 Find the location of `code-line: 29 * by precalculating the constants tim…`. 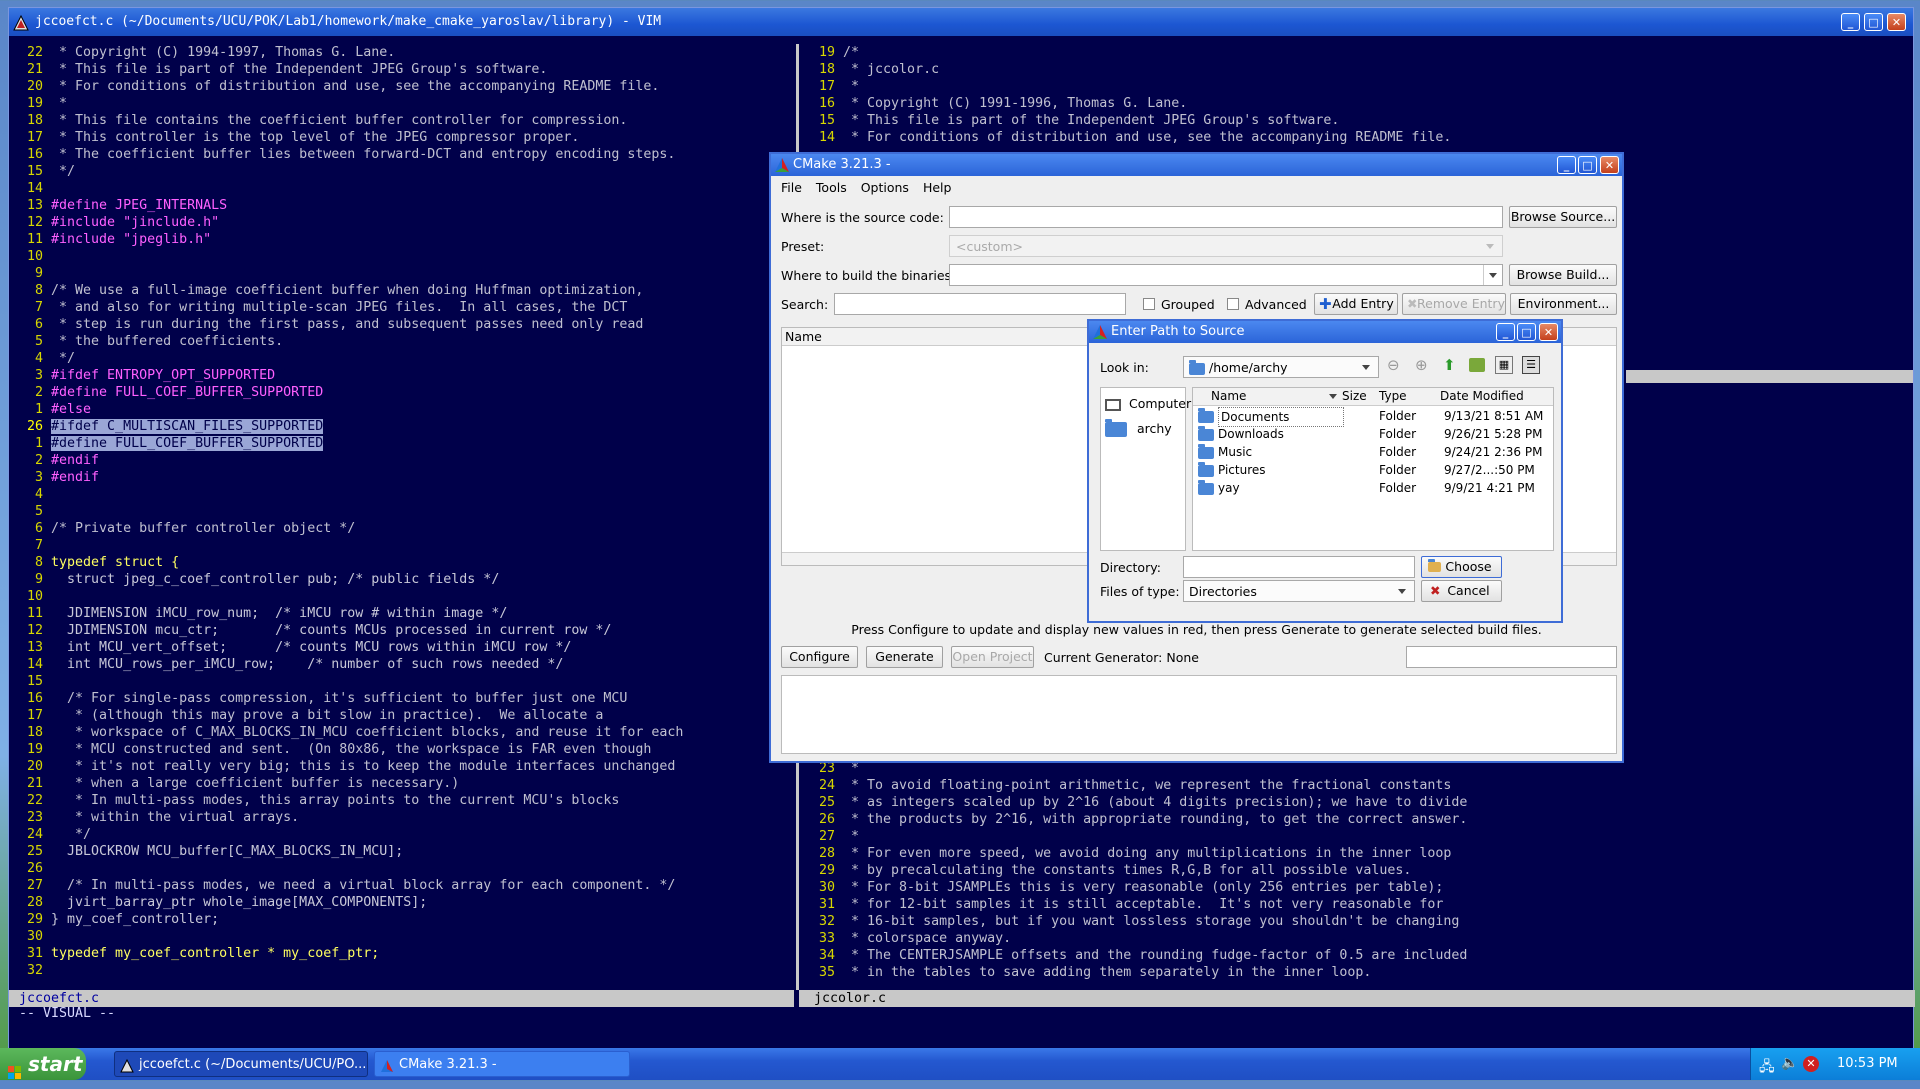

code-line: 29 * by precalculating the constants tim… is located at coordinates (1358, 870).